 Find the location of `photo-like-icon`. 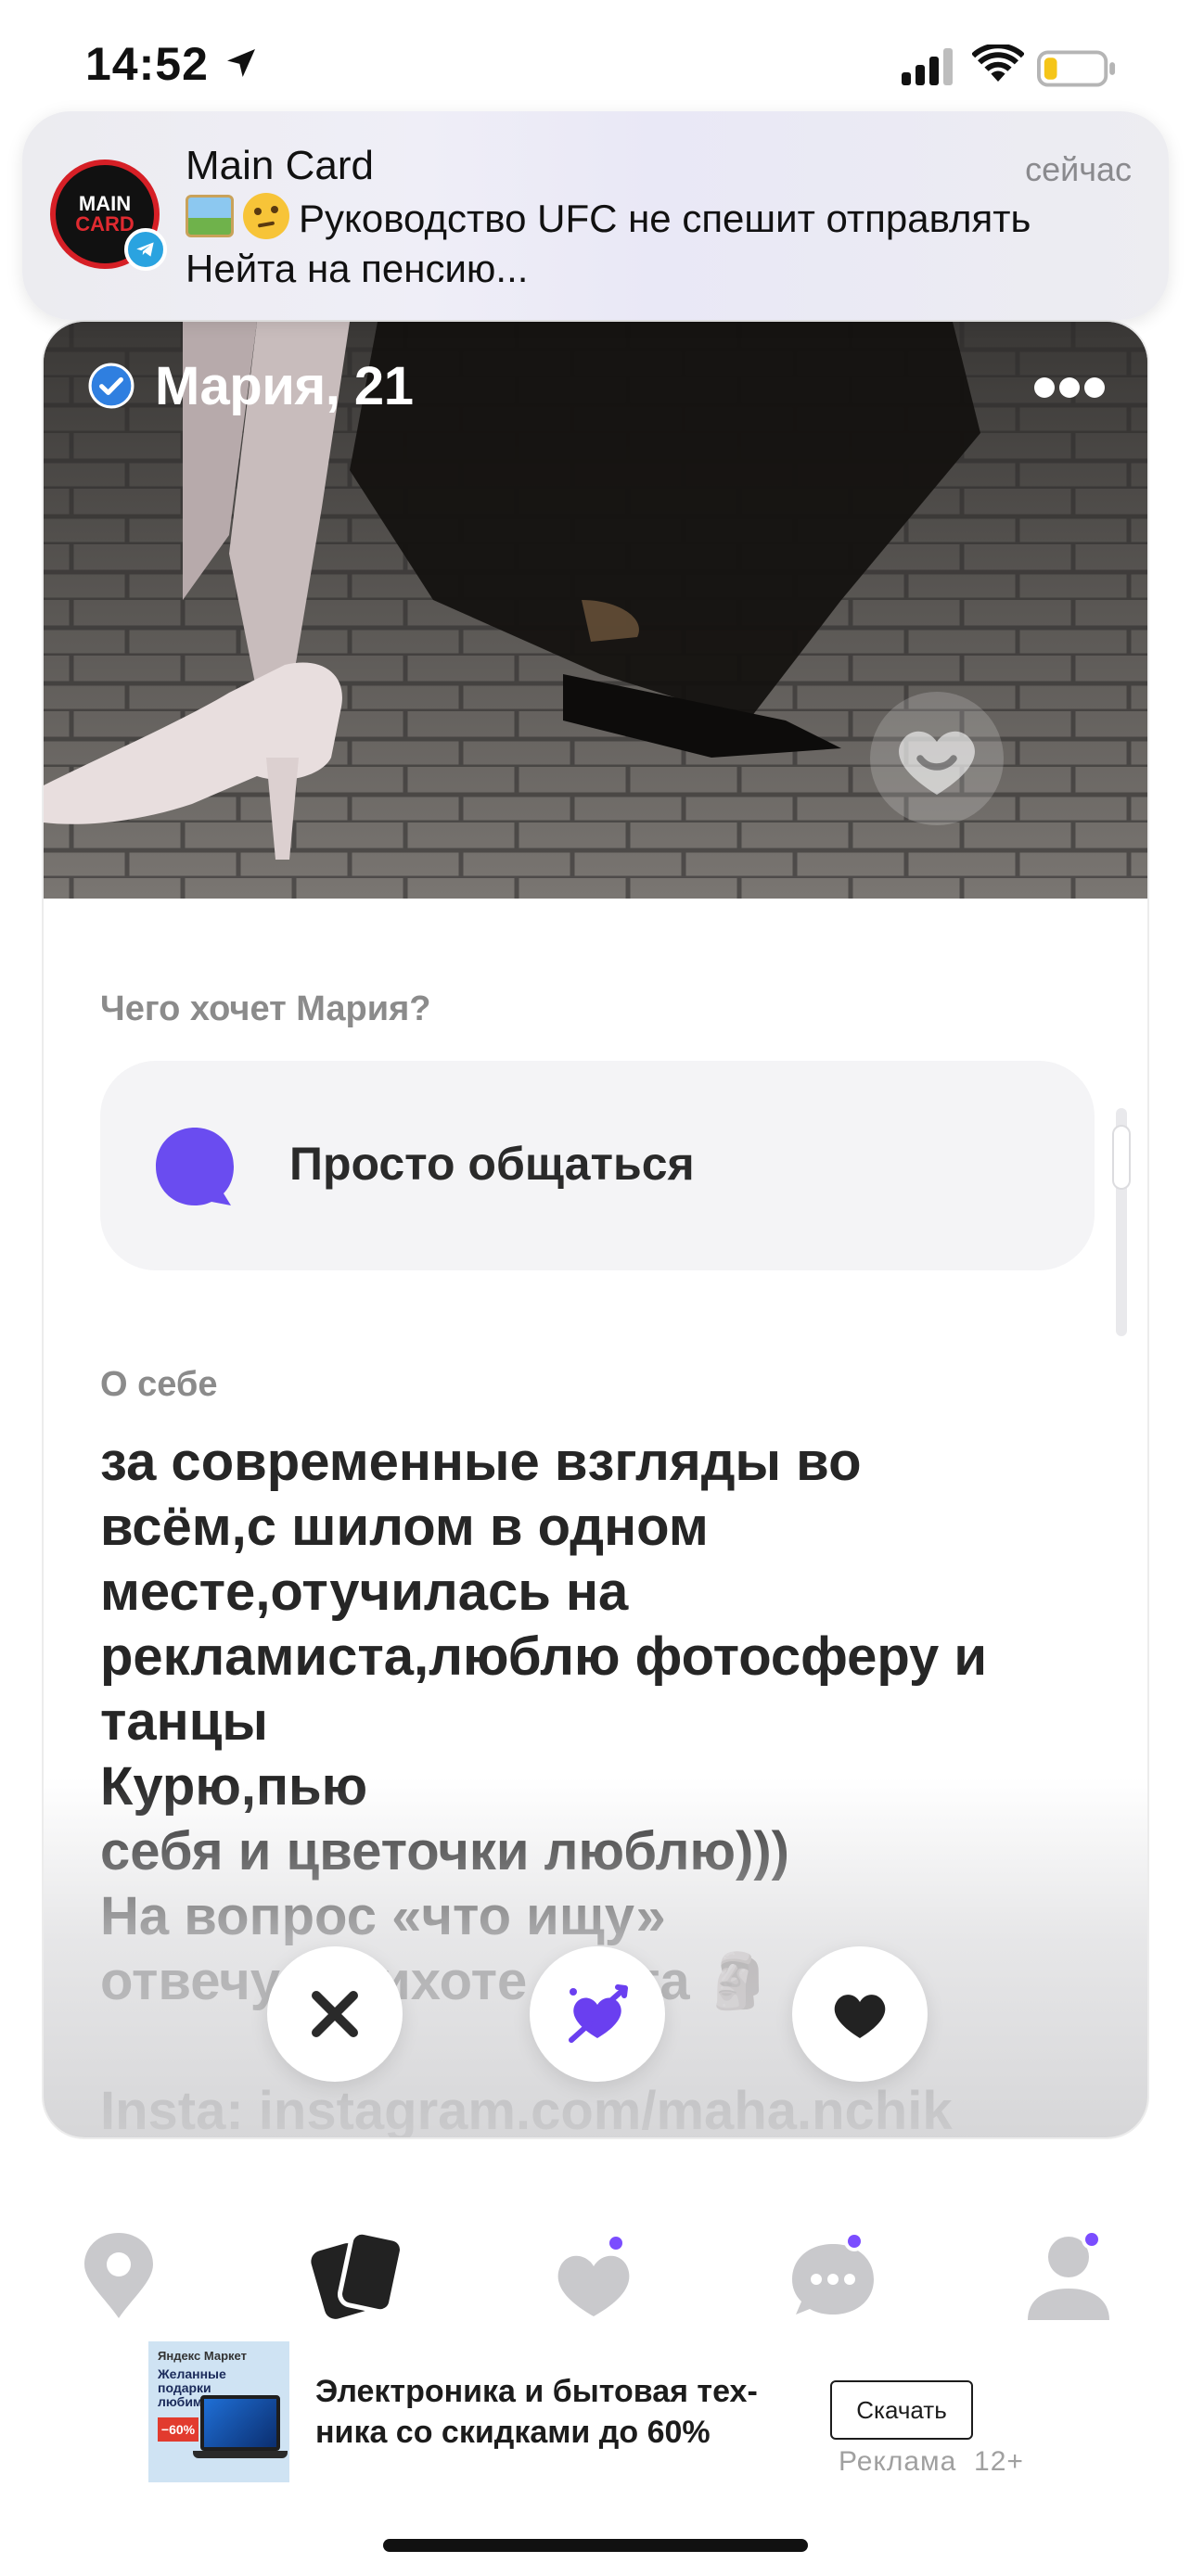

photo-like-icon is located at coordinates (936, 759).